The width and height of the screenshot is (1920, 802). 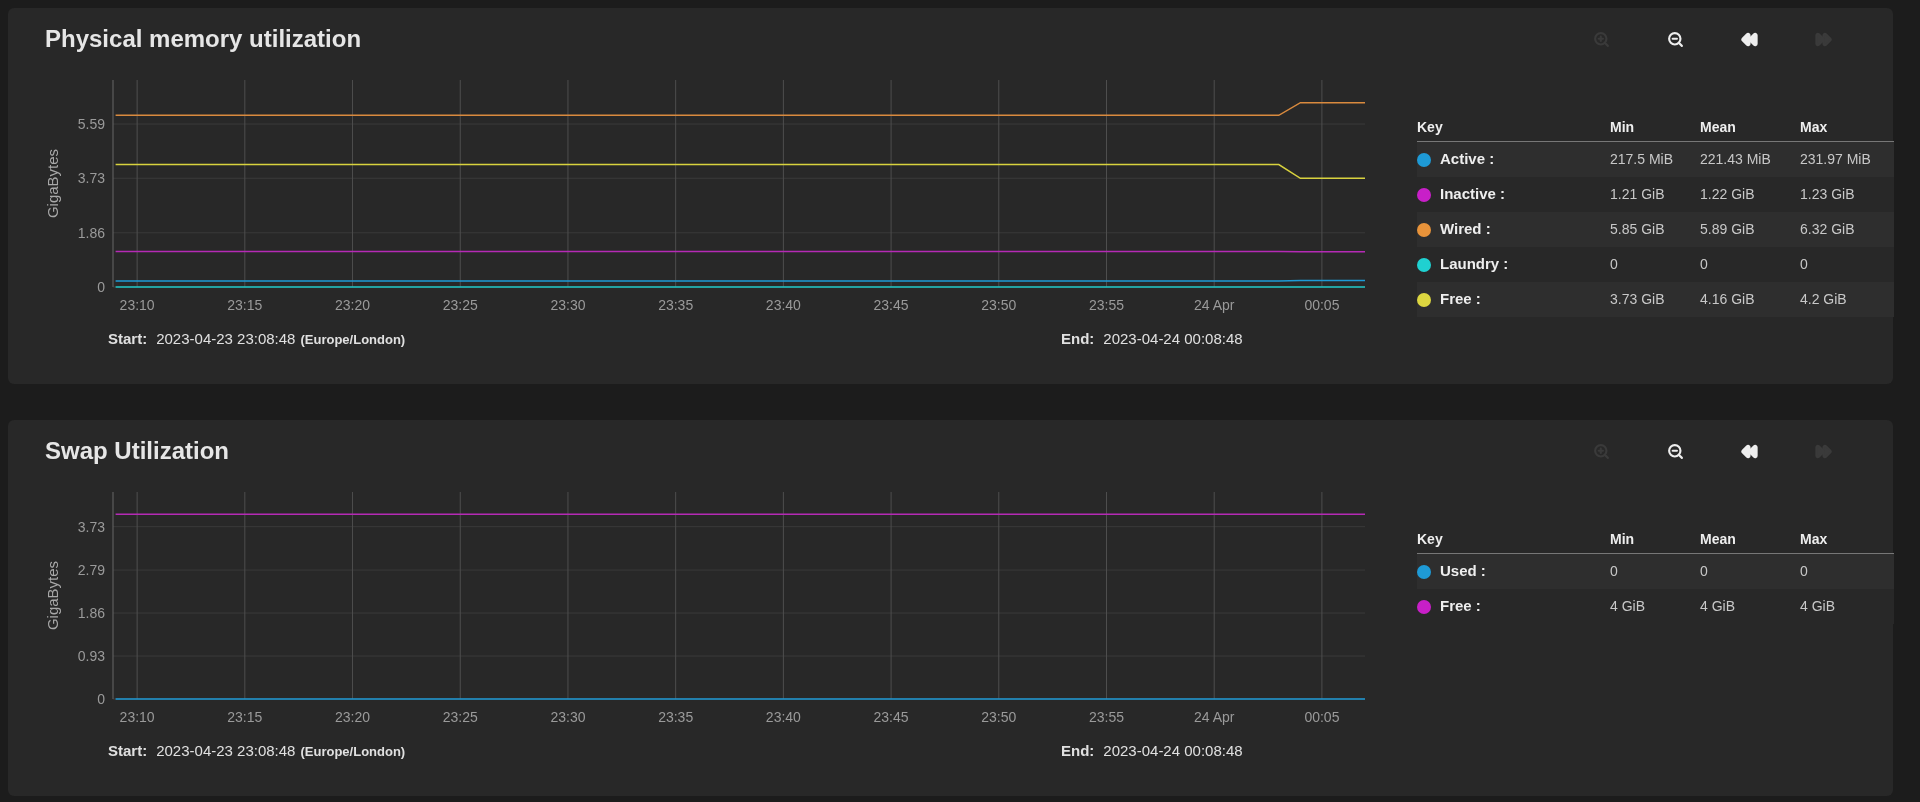 What do you see at coordinates (1828, 194) in the screenshot?
I see `legend-value: 1.23 GiB` at bounding box center [1828, 194].